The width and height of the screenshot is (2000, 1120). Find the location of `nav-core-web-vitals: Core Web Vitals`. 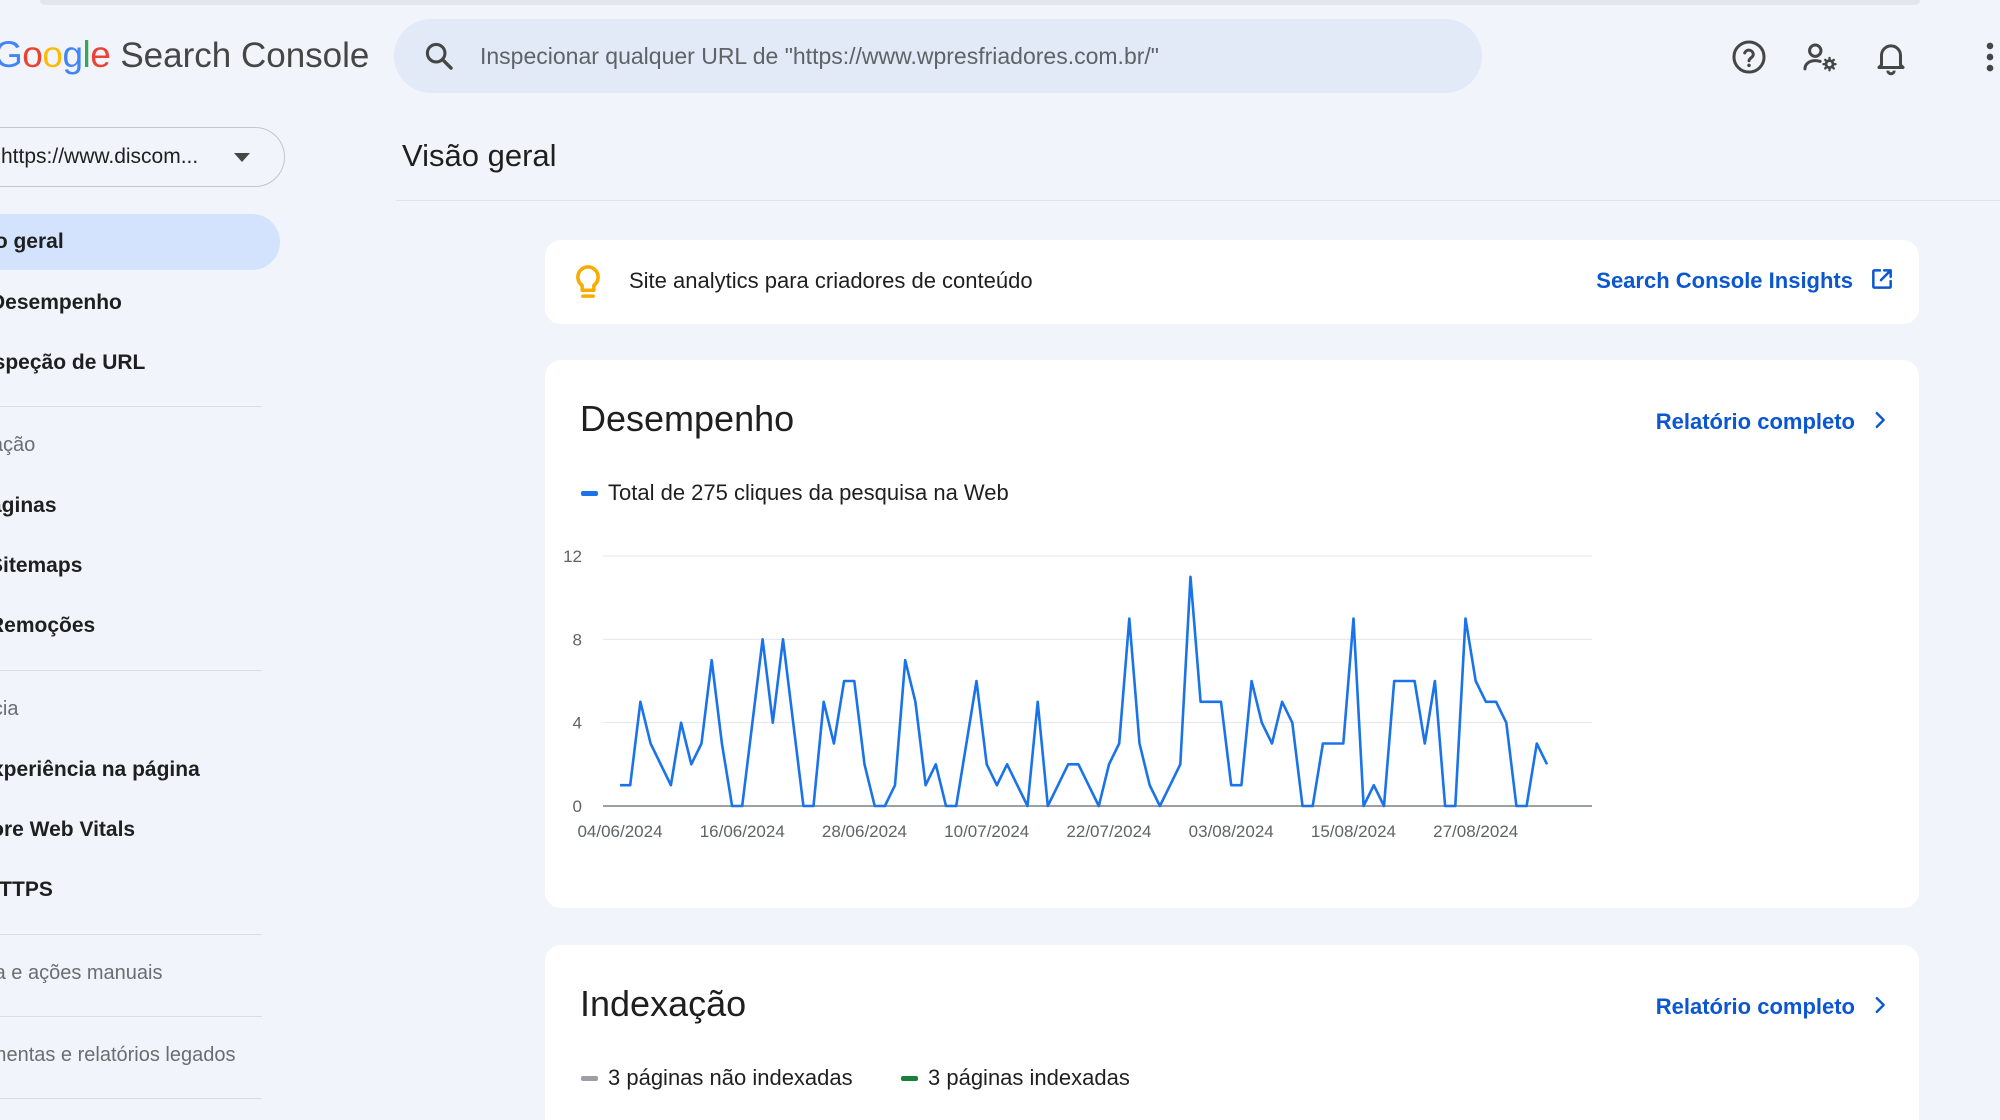

nav-core-web-vitals: Core Web Vitals is located at coordinates (67, 830).